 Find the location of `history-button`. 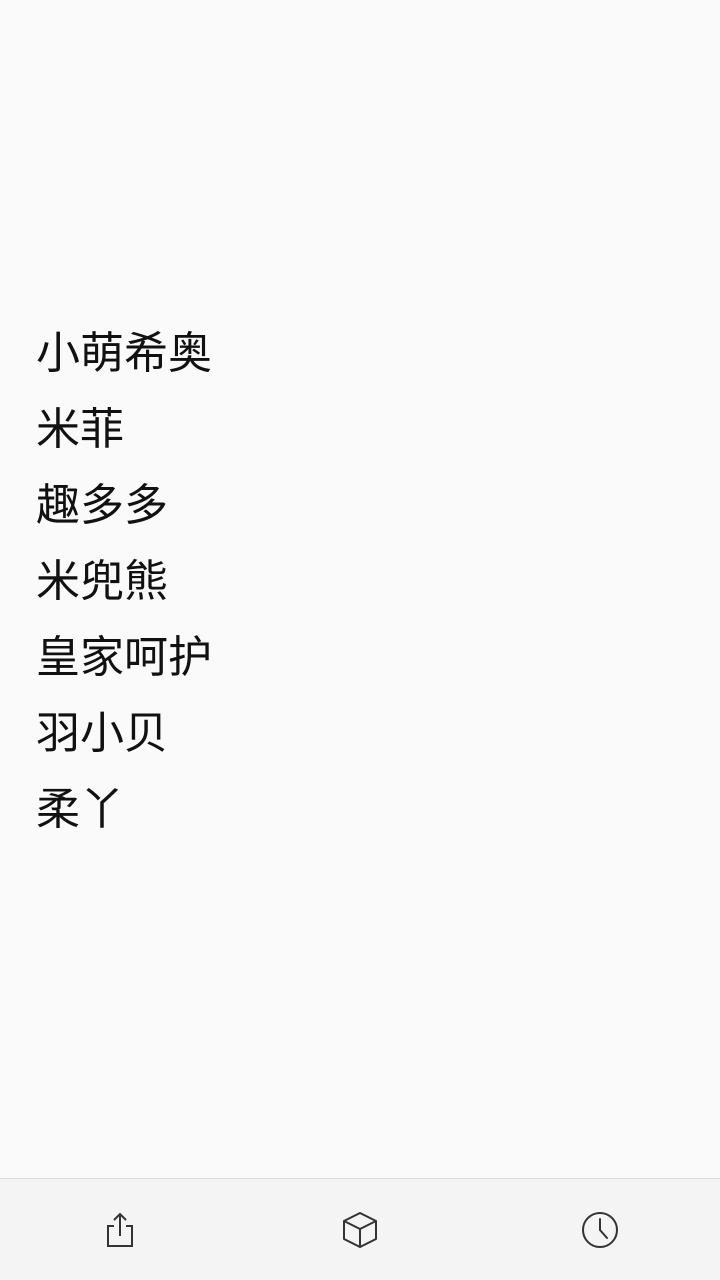

history-button is located at coordinates (600, 1230).